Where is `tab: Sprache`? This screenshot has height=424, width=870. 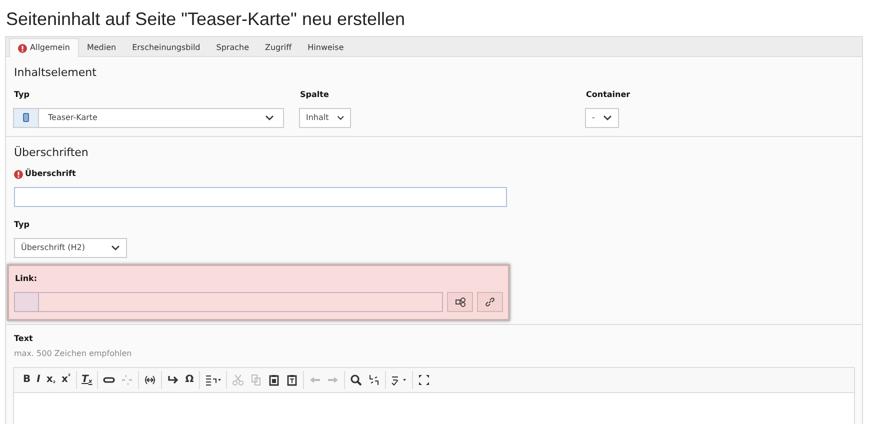
tab: Sprache is located at coordinates (232, 47).